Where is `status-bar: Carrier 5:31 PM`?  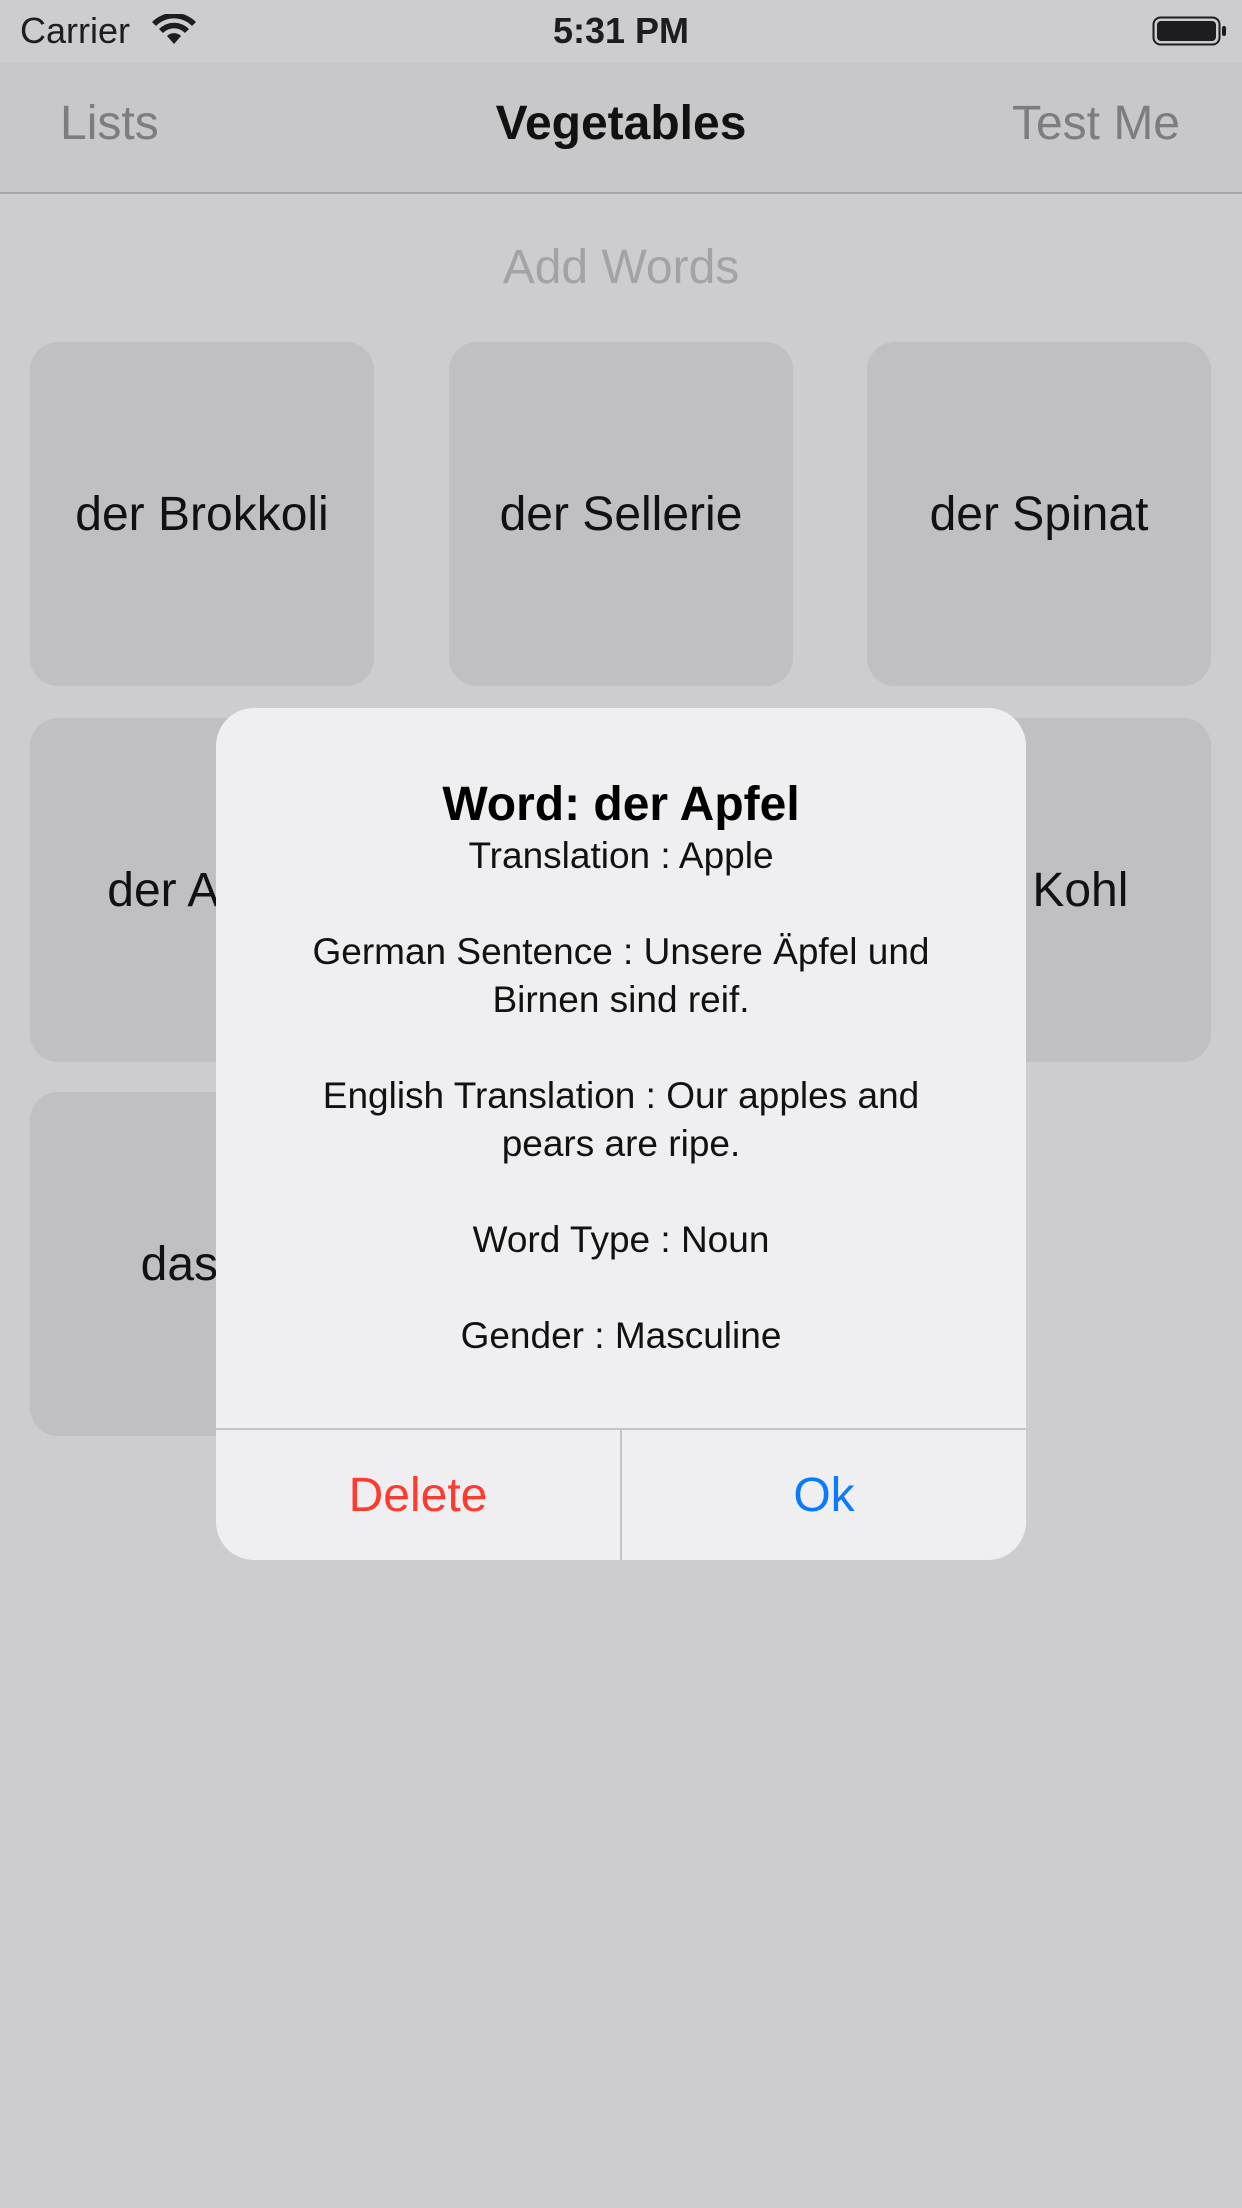 status-bar: Carrier 5:31 PM is located at coordinates (621, 31).